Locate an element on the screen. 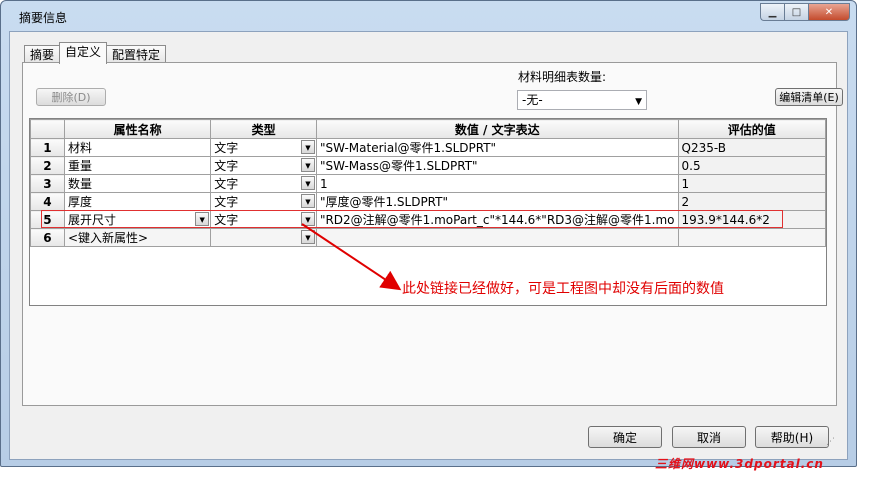 Image resolution: width=877 pixels, height=477 pixels. help-button: 帮助(H) is located at coordinates (792, 437).